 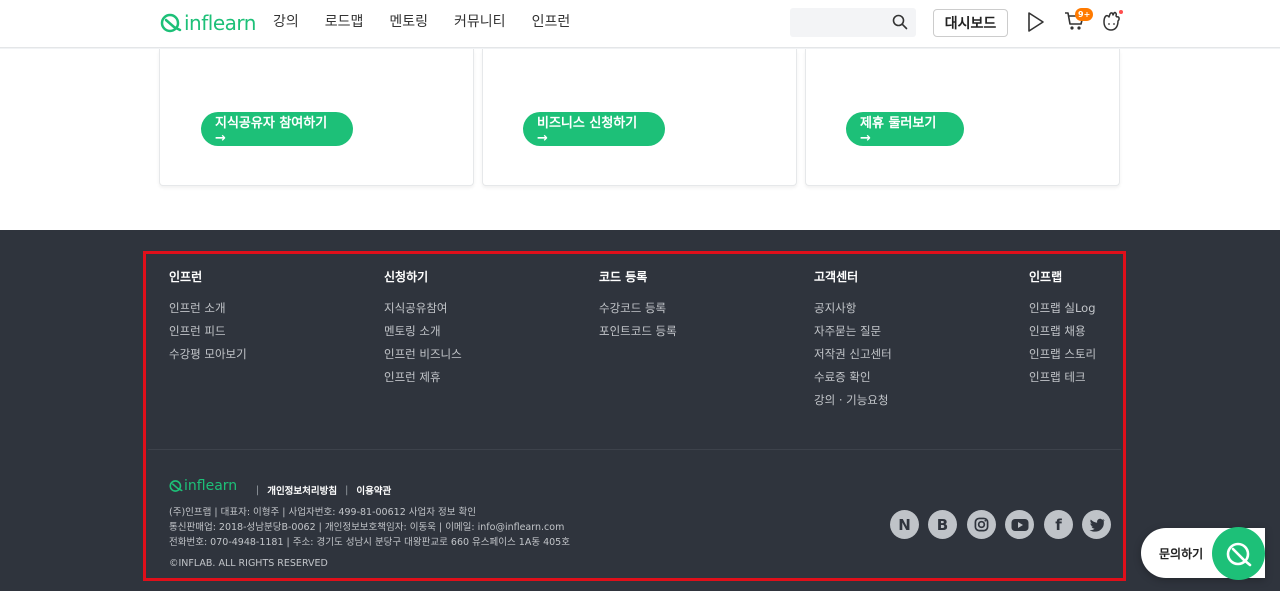 I want to click on inquiry-label: 문의하기, so click(x=1181, y=554).